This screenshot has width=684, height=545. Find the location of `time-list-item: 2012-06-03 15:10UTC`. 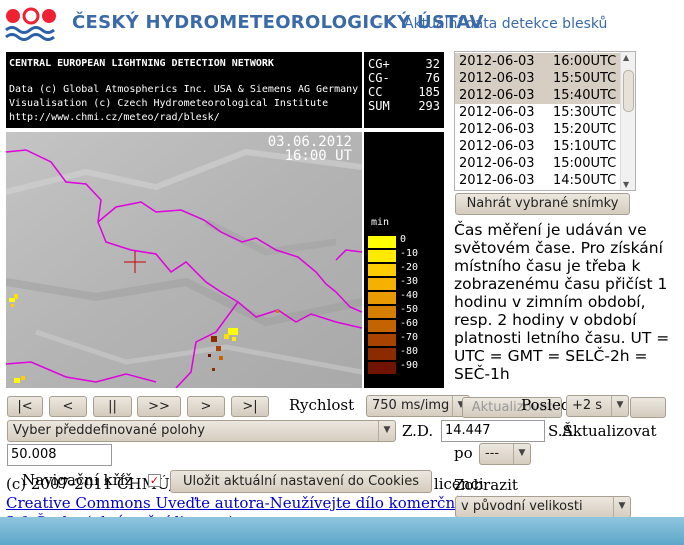

time-list-item: 2012-06-03 15:10UTC is located at coordinates (538, 146).